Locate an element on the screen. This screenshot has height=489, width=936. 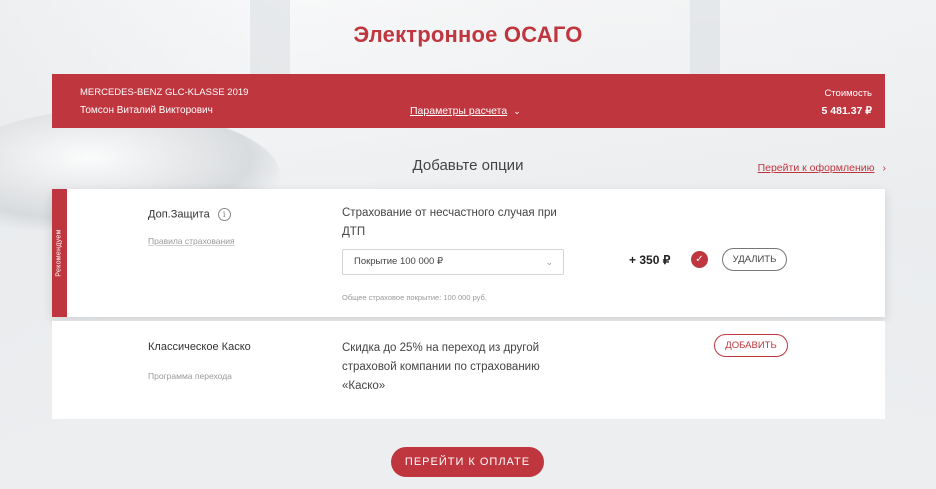
option-price: + 350 ₽ is located at coordinates (650, 260).